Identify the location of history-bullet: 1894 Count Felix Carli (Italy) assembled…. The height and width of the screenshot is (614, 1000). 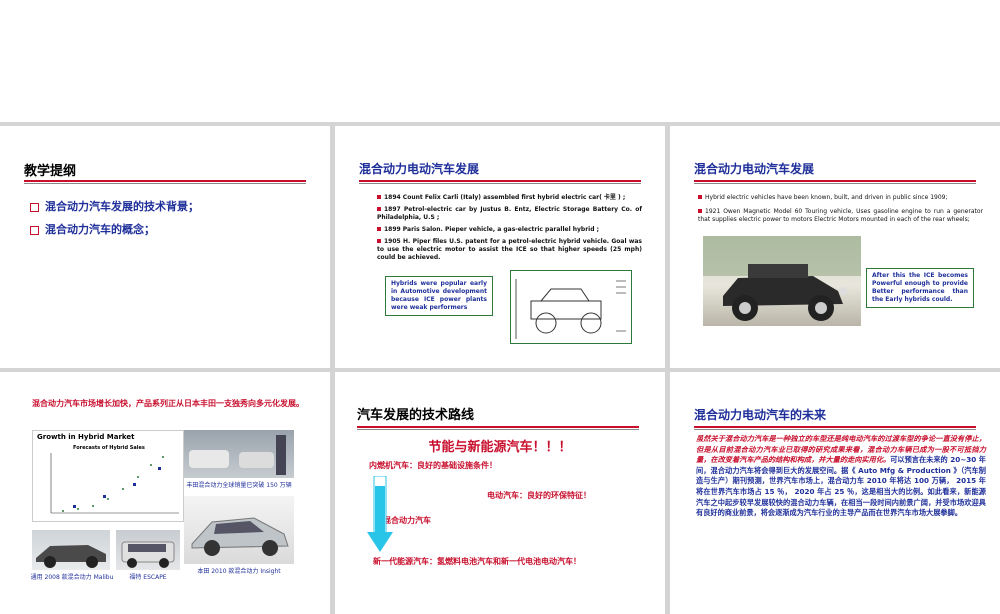
(509, 198).